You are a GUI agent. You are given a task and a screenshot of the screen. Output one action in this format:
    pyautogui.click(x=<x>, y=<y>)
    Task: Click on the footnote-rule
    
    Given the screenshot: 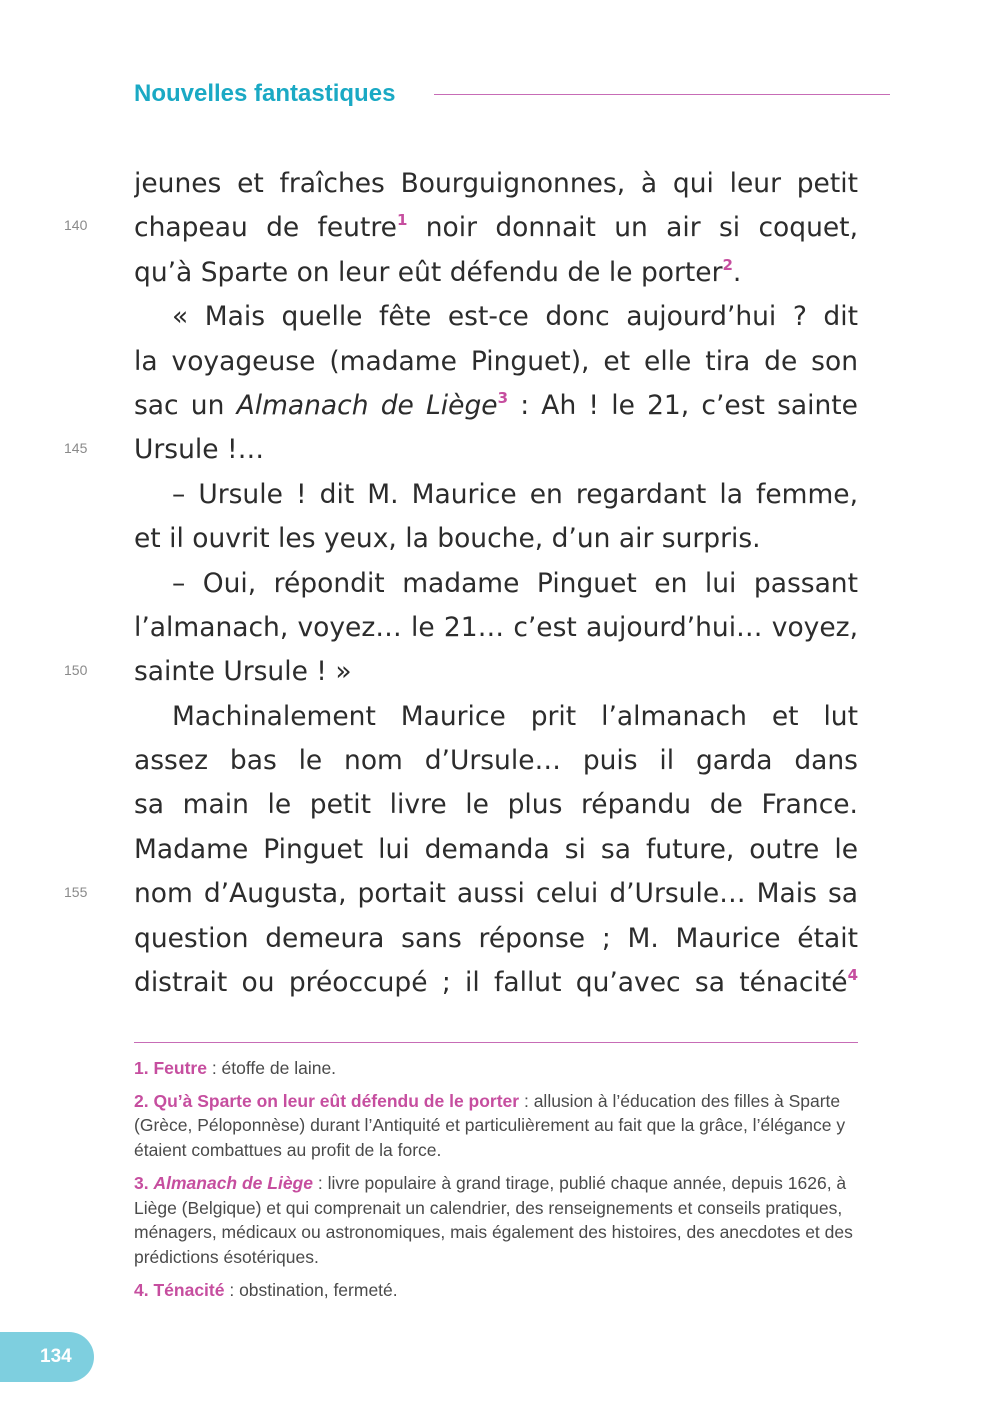 What is the action you would take?
    pyautogui.click(x=496, y=1042)
    